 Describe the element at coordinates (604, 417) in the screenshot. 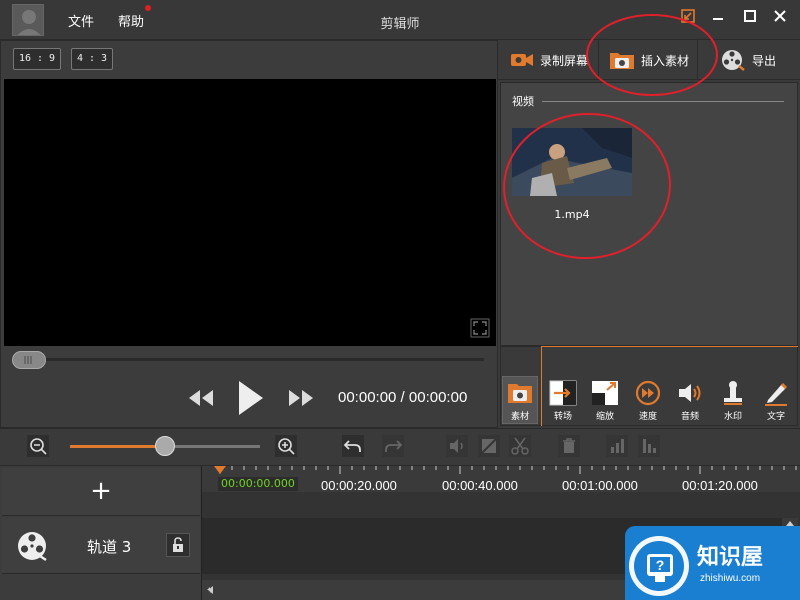

I see `tool-zoom-label: 缩放` at that location.